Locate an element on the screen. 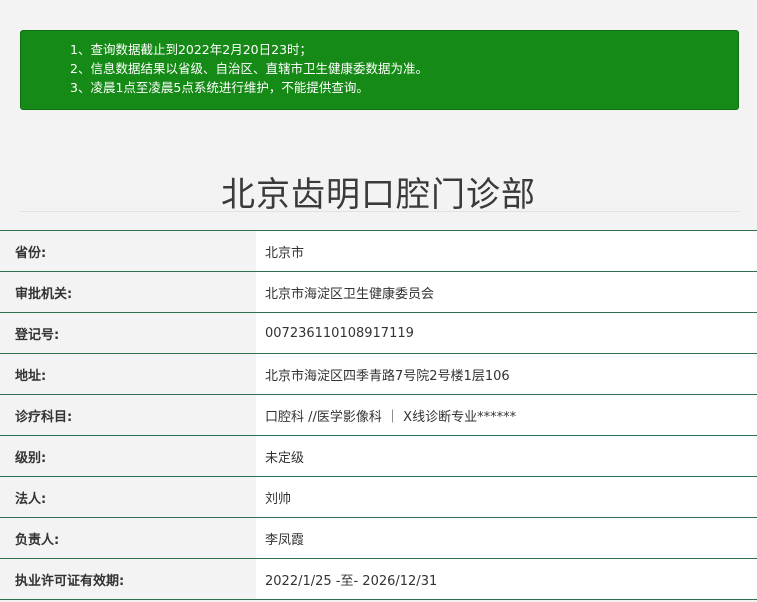 This screenshot has height=602, width=757. info-value-approval-authority: 北京市海淀区卫生健康委员会 is located at coordinates (506, 292).